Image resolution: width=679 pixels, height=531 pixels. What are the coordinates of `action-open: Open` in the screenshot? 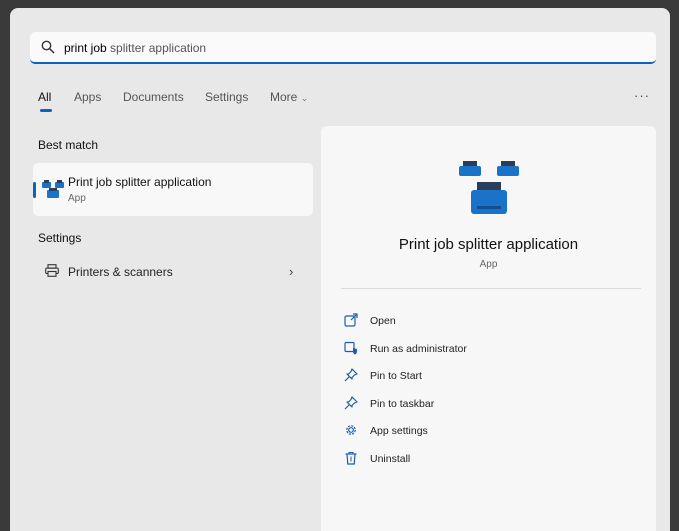 It's located at (484, 321).